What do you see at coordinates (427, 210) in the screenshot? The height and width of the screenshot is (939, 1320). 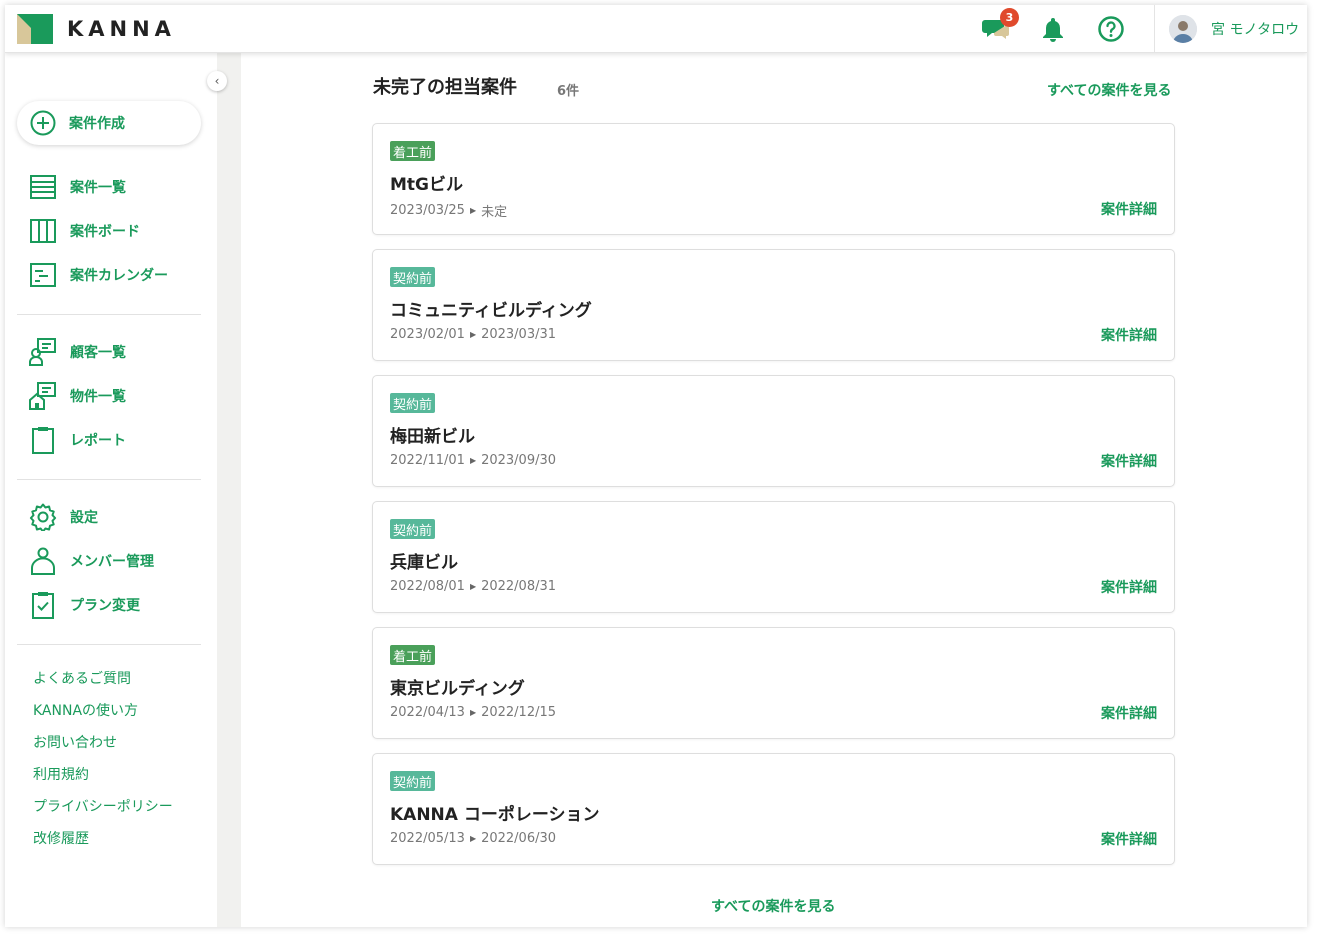 I see `start-date: 2023/03/25` at bounding box center [427, 210].